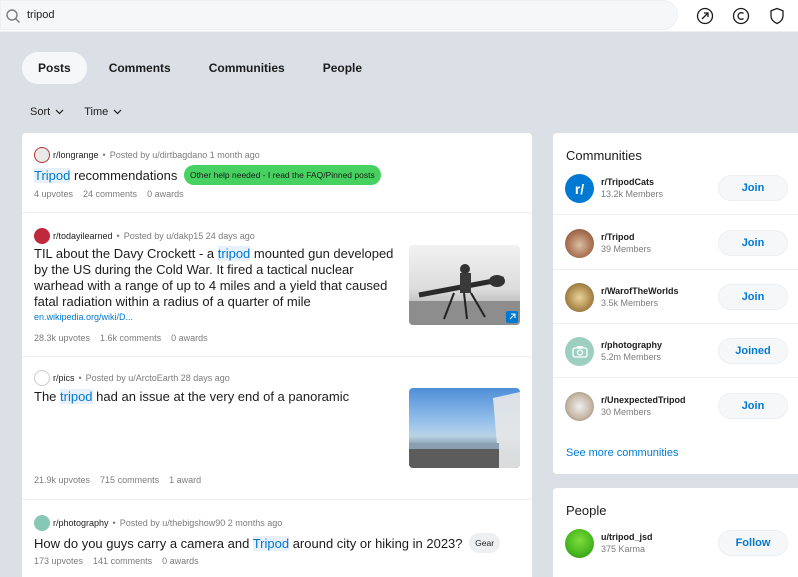  I want to click on sort-dropdown: Sort, so click(47, 112).